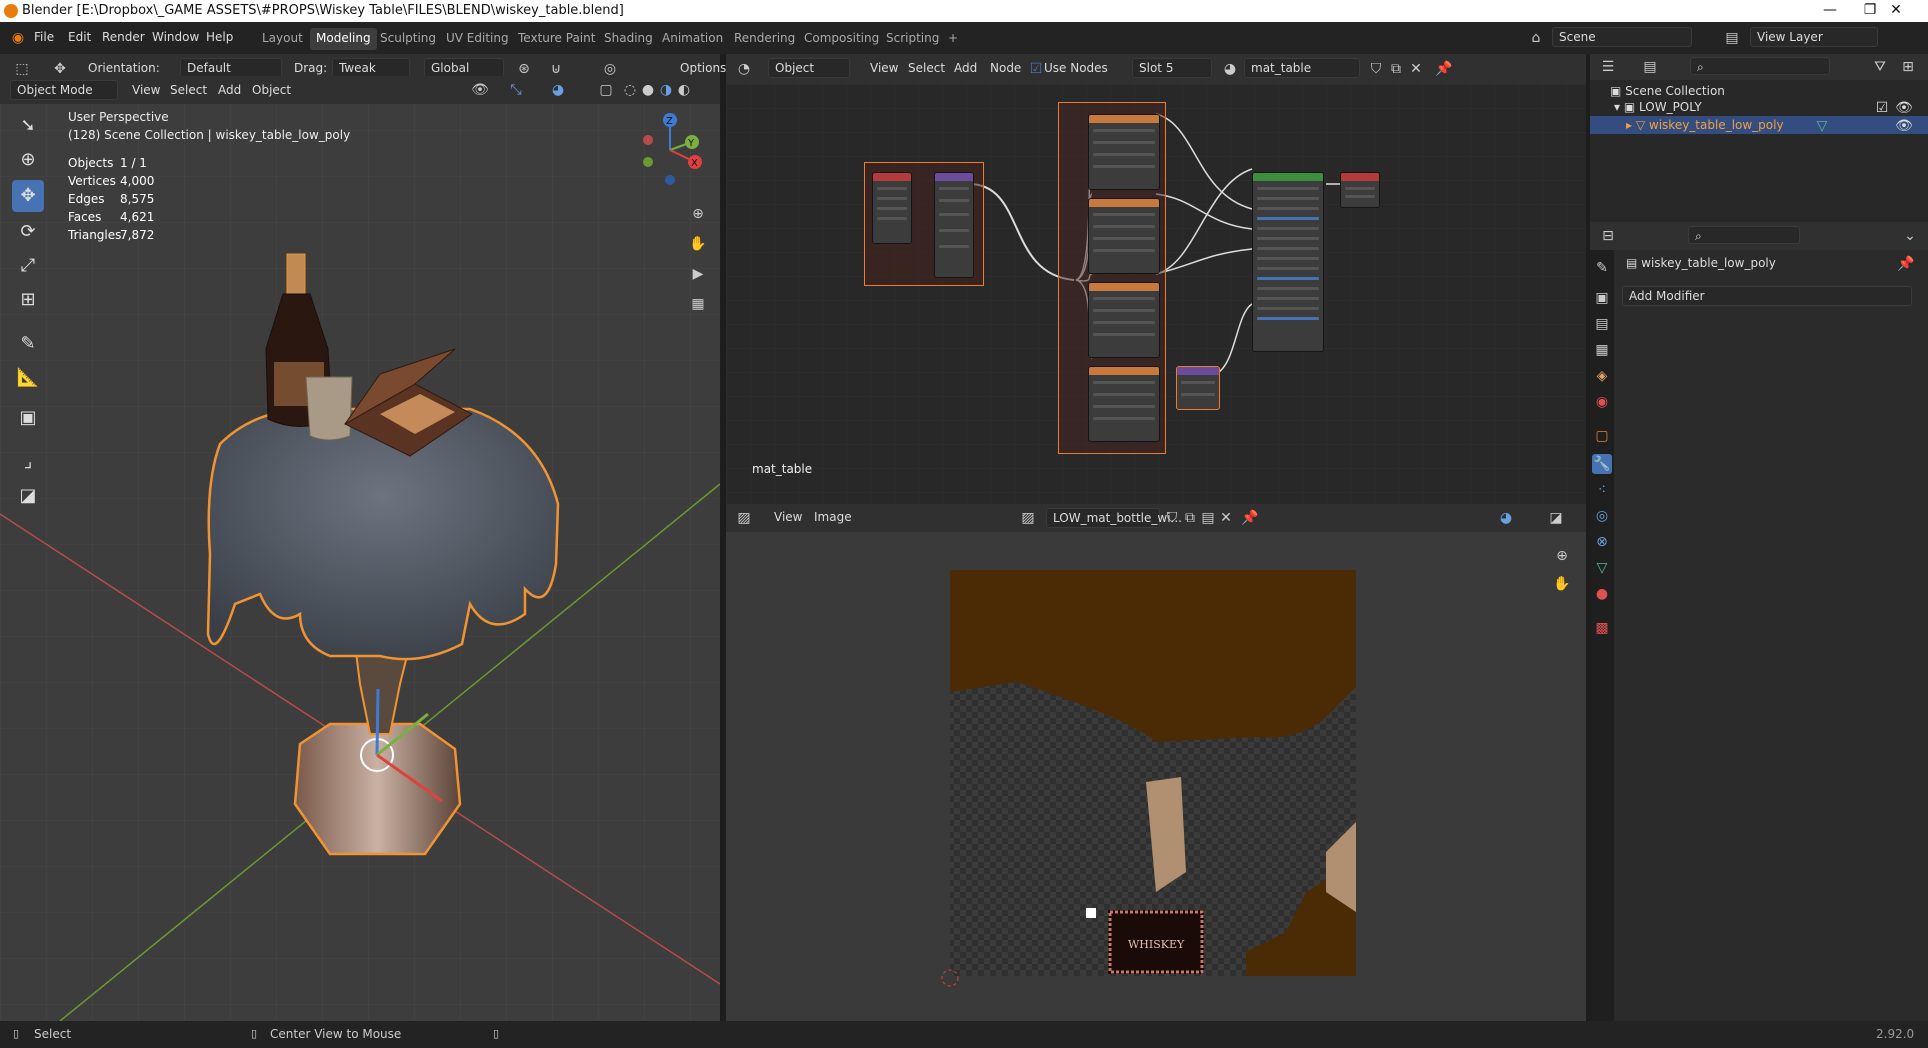  What do you see at coordinates (44, 37) in the screenshot?
I see `menu-file: File` at bounding box center [44, 37].